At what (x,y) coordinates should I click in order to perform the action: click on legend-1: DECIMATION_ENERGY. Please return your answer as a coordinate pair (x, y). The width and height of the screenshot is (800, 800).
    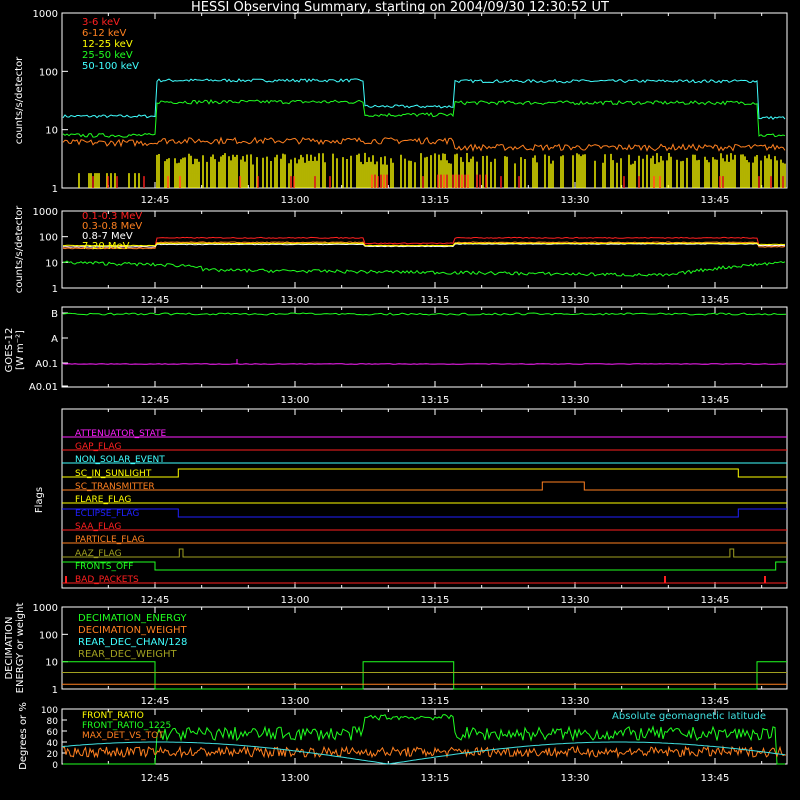
    Looking at the image, I should click on (132, 618).